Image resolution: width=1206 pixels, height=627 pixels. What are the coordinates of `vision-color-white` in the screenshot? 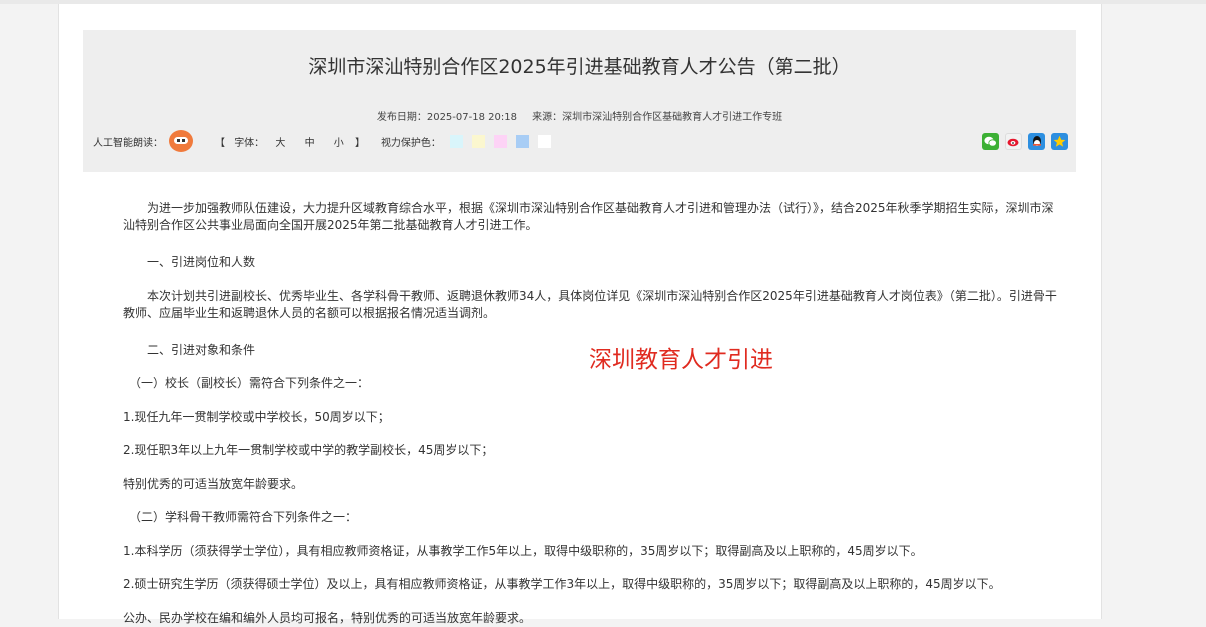 It's located at (544, 141).